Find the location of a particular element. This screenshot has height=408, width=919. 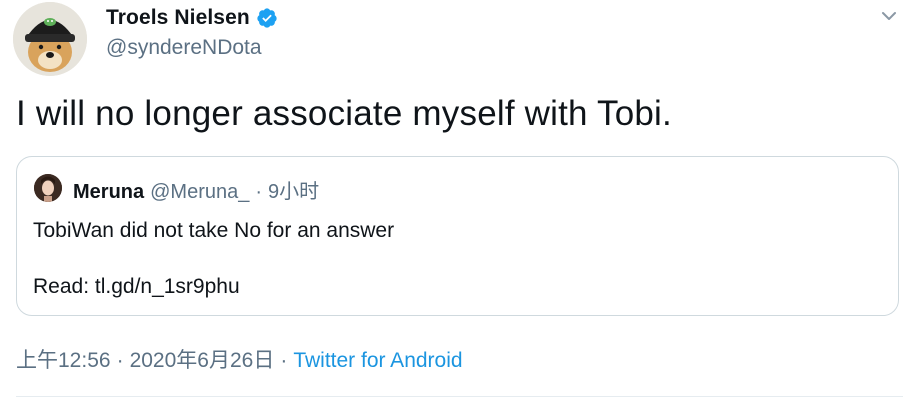

author-name-row: Troels Nielsen is located at coordinates (192, 18).